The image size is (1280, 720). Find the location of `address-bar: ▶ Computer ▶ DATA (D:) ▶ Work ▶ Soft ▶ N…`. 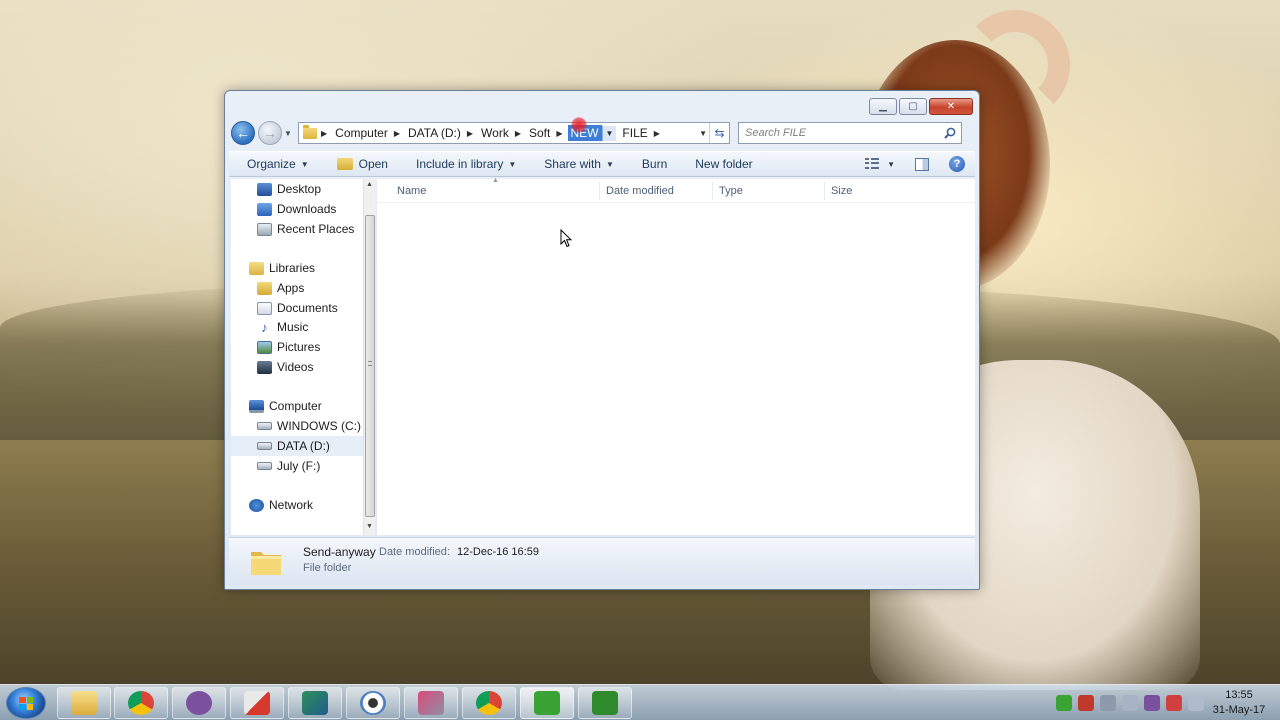

address-bar: ▶ Computer ▶ DATA (D:) ▶ Work ▶ Soft ▶ N… is located at coordinates (514, 133).